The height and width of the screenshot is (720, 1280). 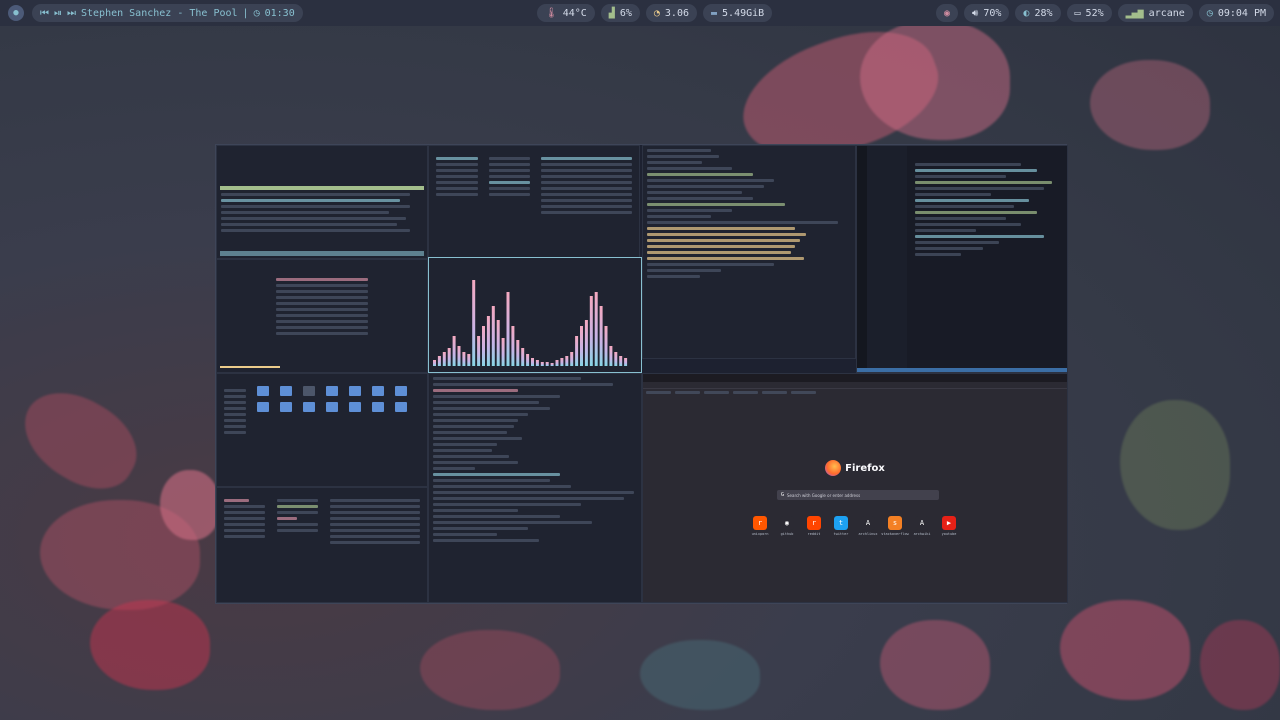 I want to click on volume-widget: 🔊︎ 70%, so click(x=987, y=13).